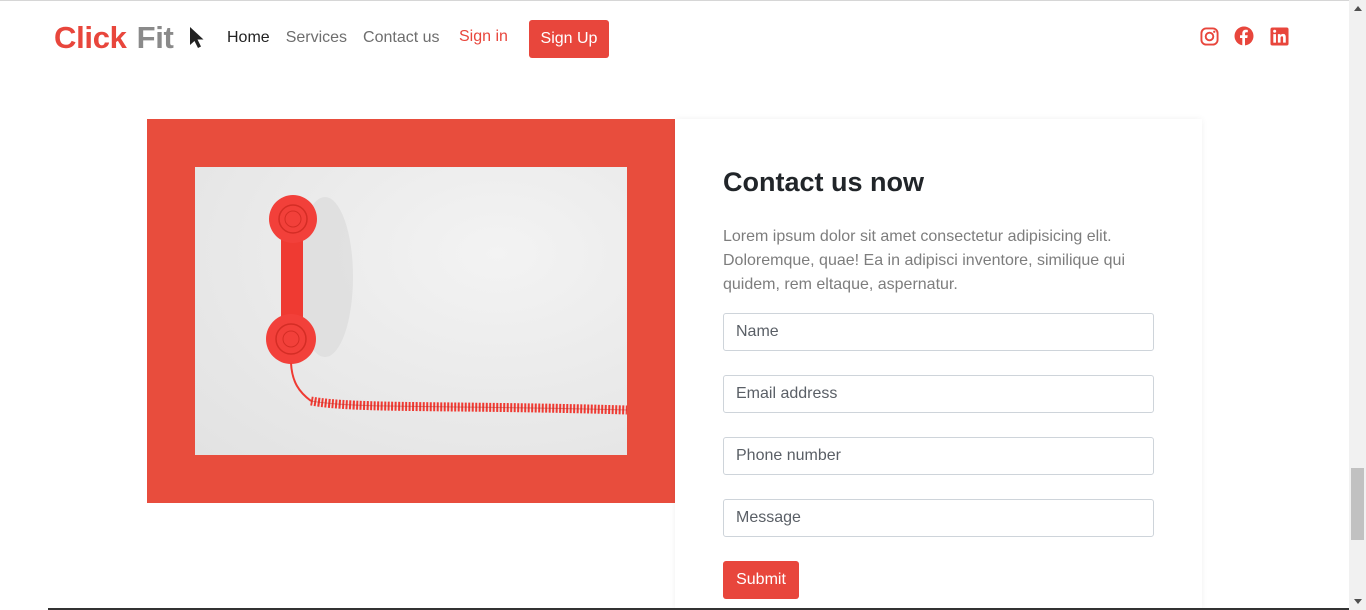 The width and height of the screenshot is (1366, 610). I want to click on brand-fit: Fit, so click(155, 37).